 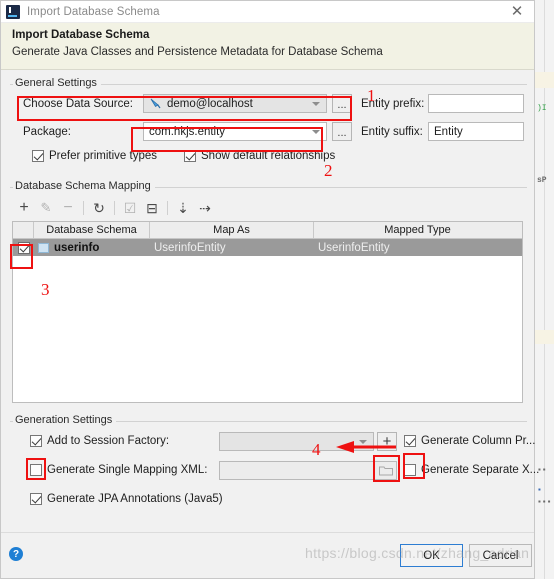 What do you see at coordinates (232, 230) in the screenshot?
I see `table-header-map-as: Map As` at bounding box center [232, 230].